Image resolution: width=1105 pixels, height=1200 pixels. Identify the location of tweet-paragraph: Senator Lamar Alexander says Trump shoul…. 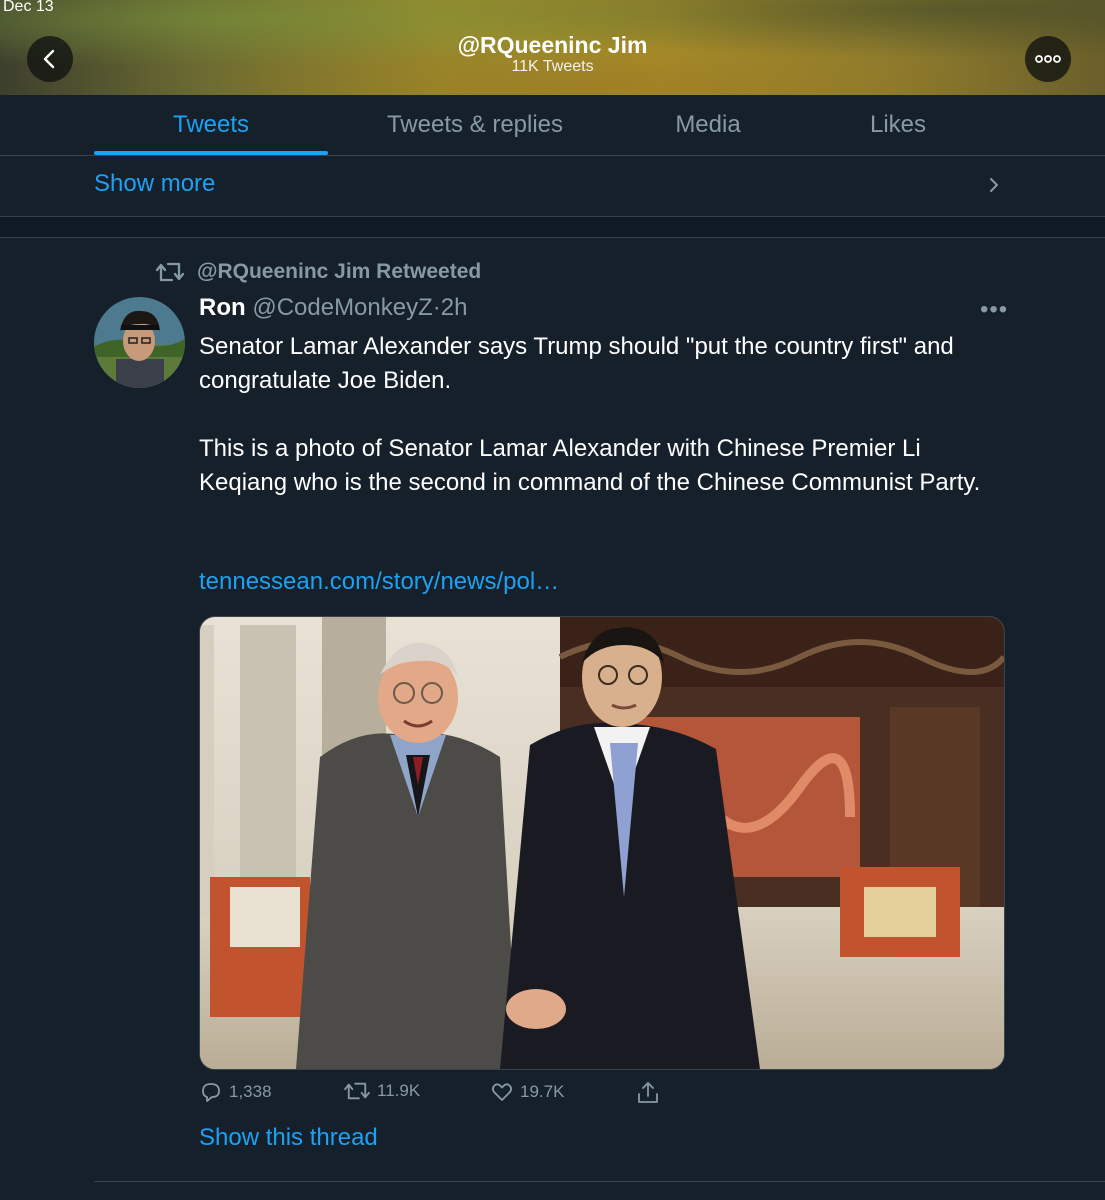
(576, 363).